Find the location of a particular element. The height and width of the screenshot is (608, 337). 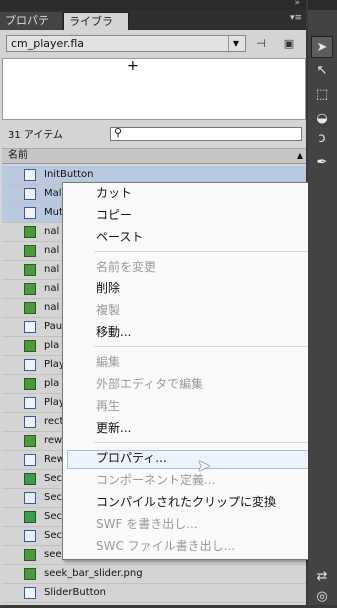

column-header-name: 名前 ▲ is located at coordinates (154, 156).